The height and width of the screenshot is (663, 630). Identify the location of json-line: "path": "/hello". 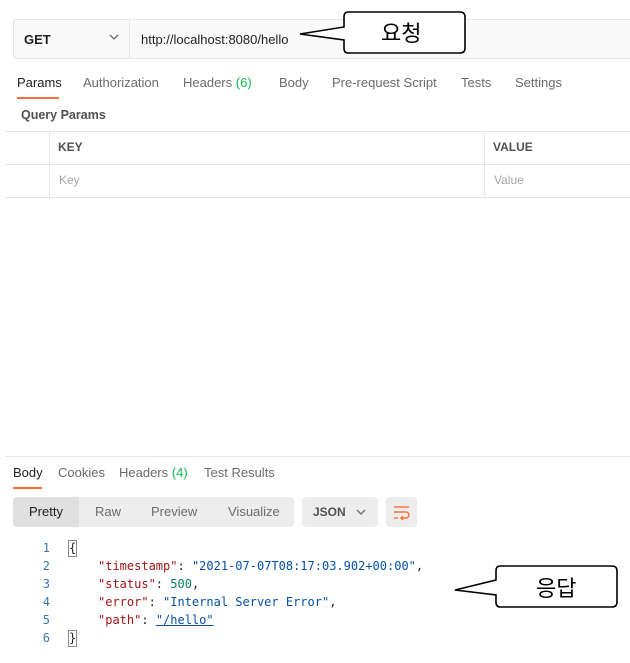
(156, 620).